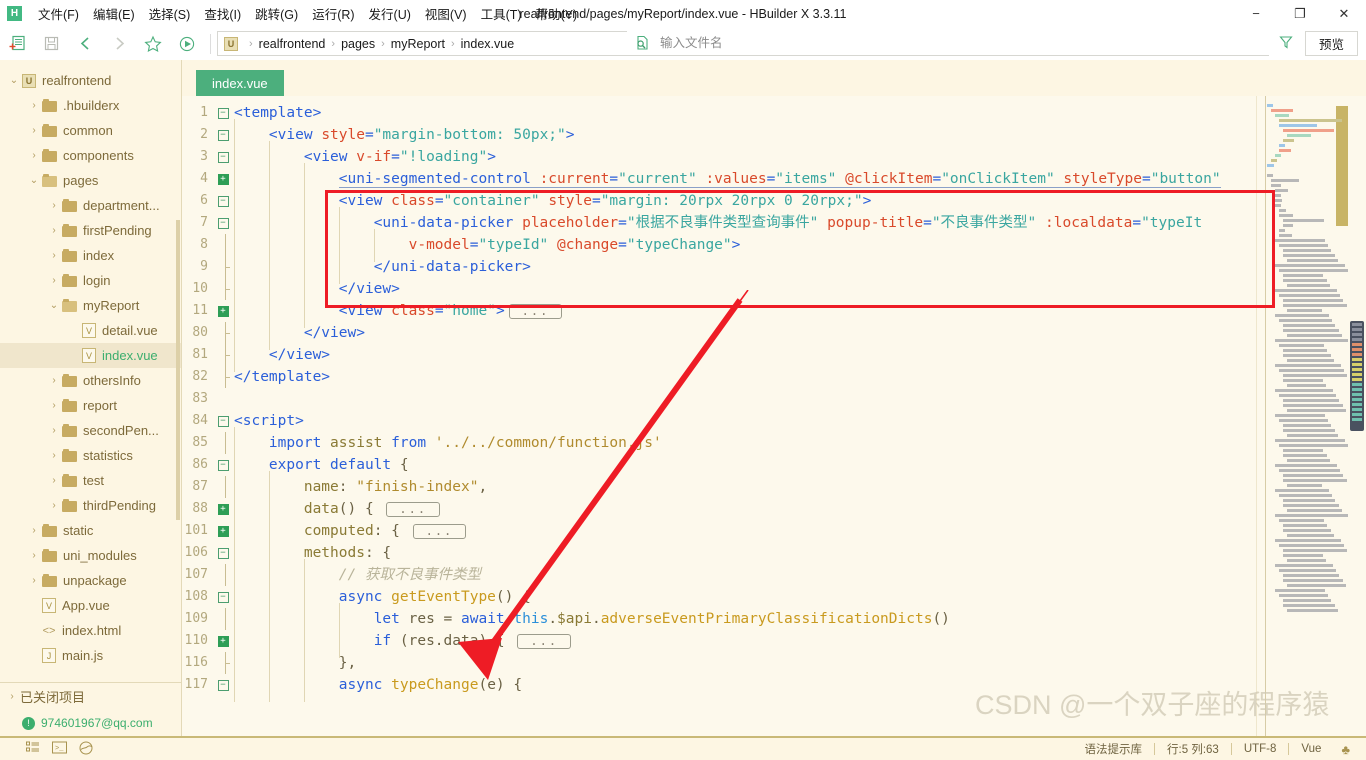  I want to click on account-bar: ! 974601967@qq.com, so click(90, 723).